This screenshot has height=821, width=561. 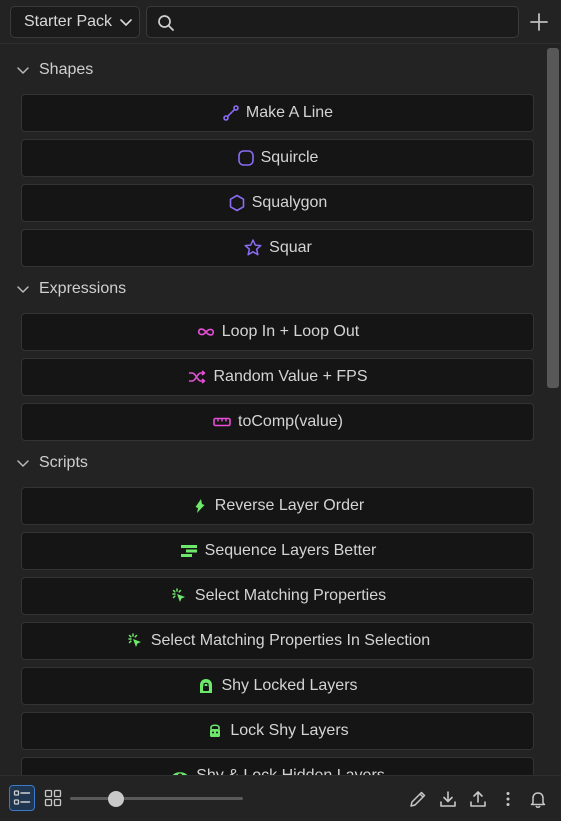 What do you see at coordinates (222, 422) in the screenshot?
I see `ruler-icon` at bounding box center [222, 422].